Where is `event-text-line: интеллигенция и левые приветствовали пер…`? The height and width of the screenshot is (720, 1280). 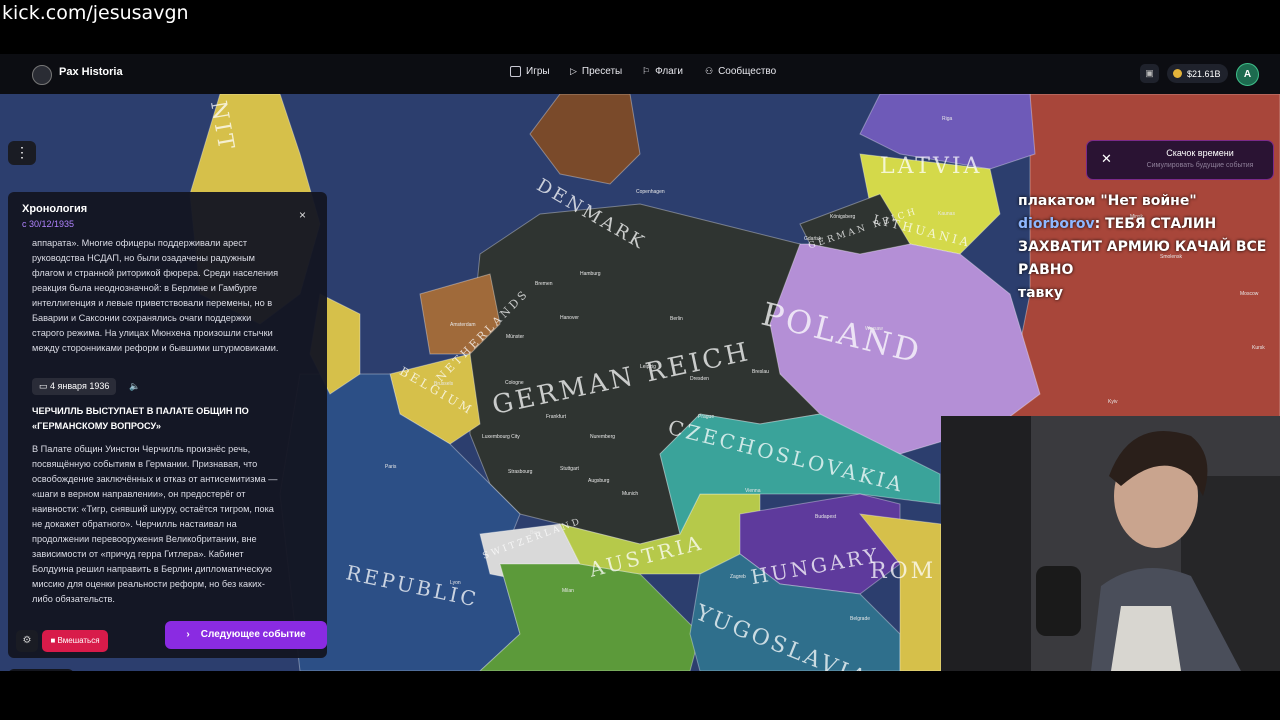
event-text-line: интеллигенция и левые приветствовали пер… is located at coordinates (152, 303).